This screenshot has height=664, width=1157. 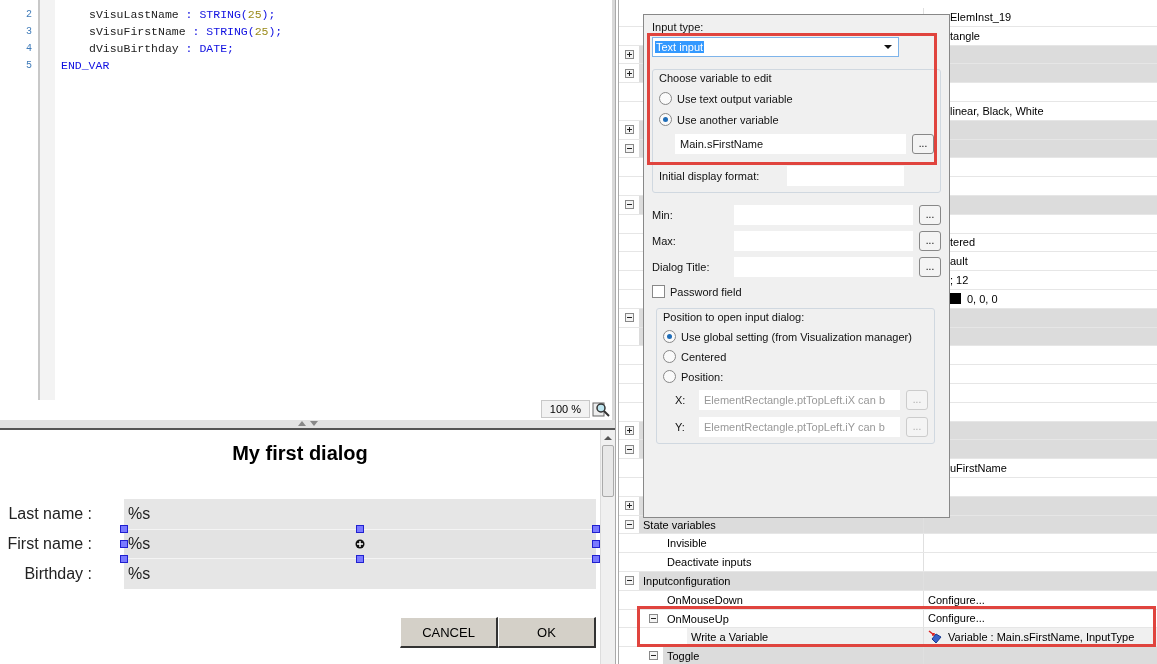 I want to click on input-type-label: Input type:, so click(x=678, y=27).